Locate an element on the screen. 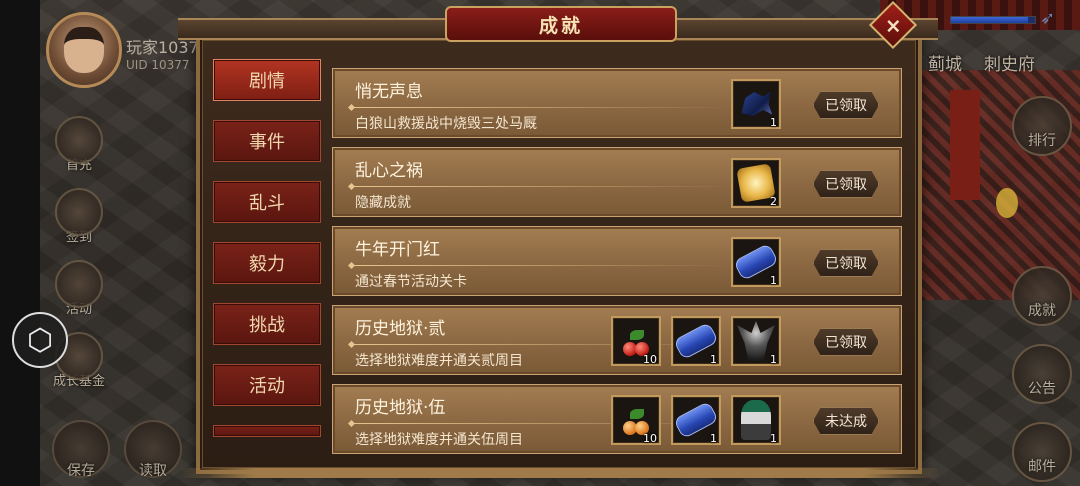 Image resolution: width=1080 pixels, height=486 pixels. tab-activity-label: 活动 is located at coordinates (267, 386).